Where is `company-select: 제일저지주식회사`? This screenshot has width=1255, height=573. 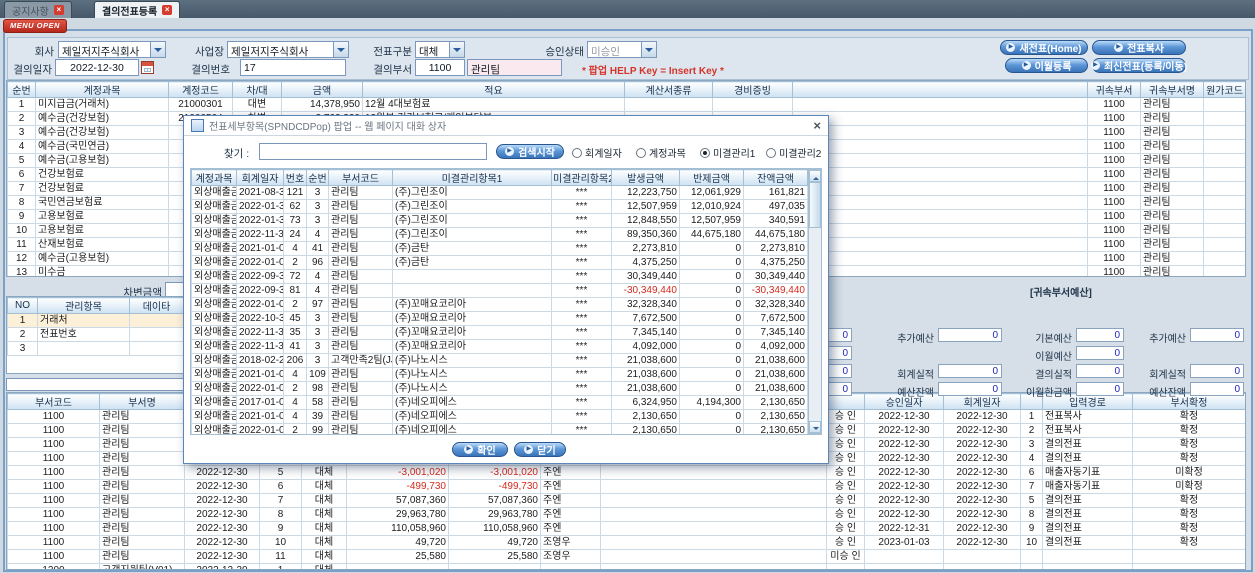 company-select: 제일저지주식회사 is located at coordinates (112, 49).